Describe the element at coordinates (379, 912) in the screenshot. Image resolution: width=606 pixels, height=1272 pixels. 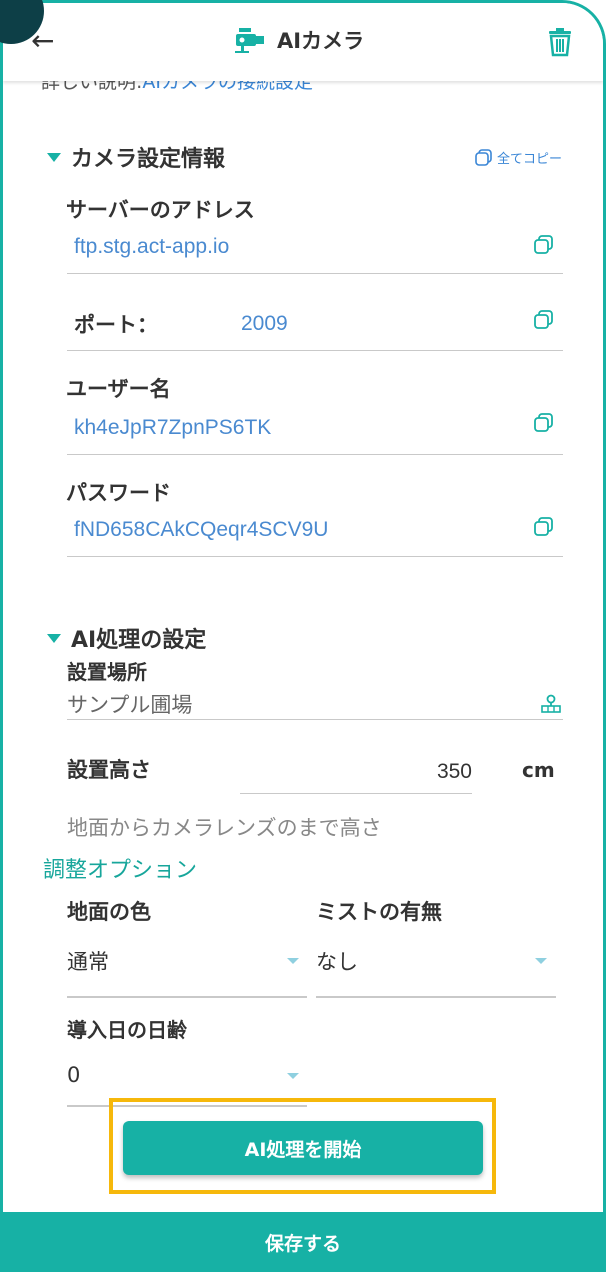
I see `mist-label: ミストの有無` at that location.